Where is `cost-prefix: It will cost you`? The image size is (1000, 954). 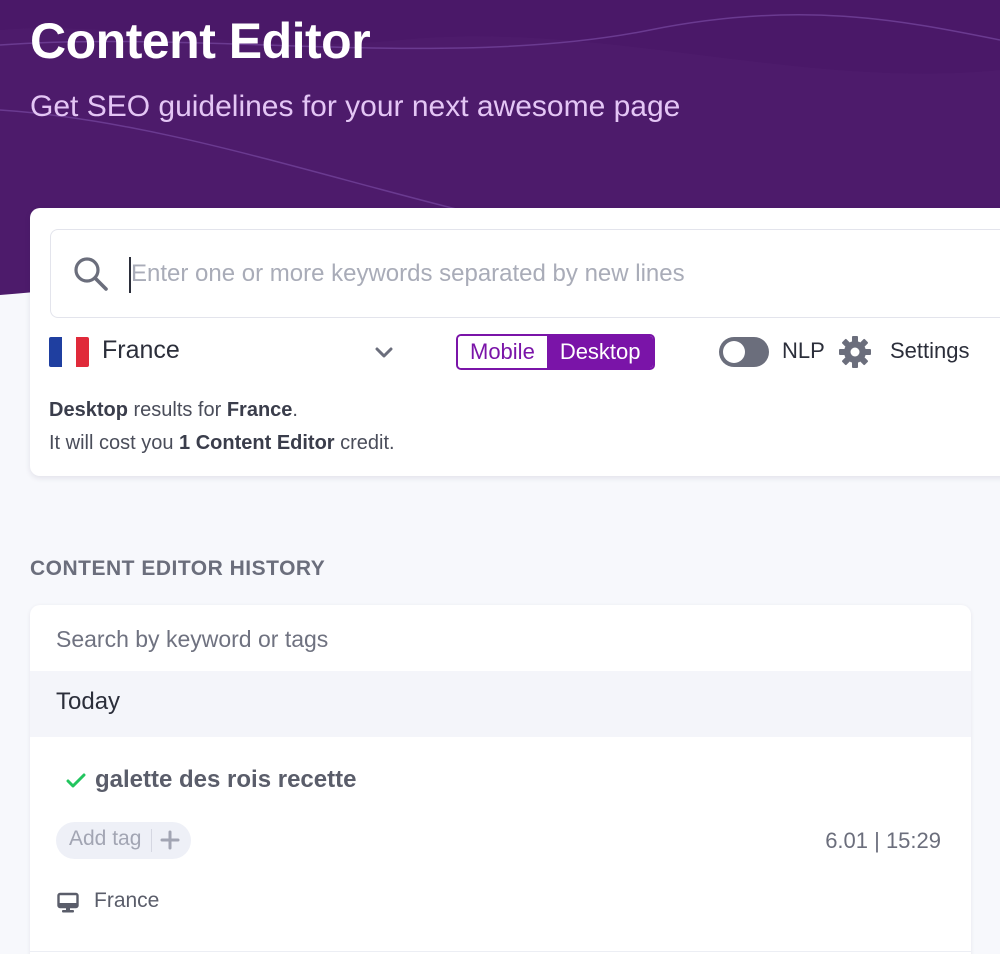
cost-prefix: It will cost you is located at coordinates (114, 443).